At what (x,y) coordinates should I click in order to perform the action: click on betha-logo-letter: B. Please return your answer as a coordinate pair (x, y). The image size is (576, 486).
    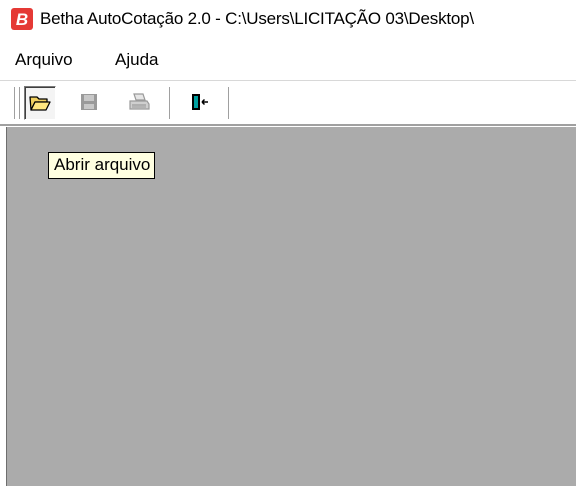
    Looking at the image, I should click on (22, 19).